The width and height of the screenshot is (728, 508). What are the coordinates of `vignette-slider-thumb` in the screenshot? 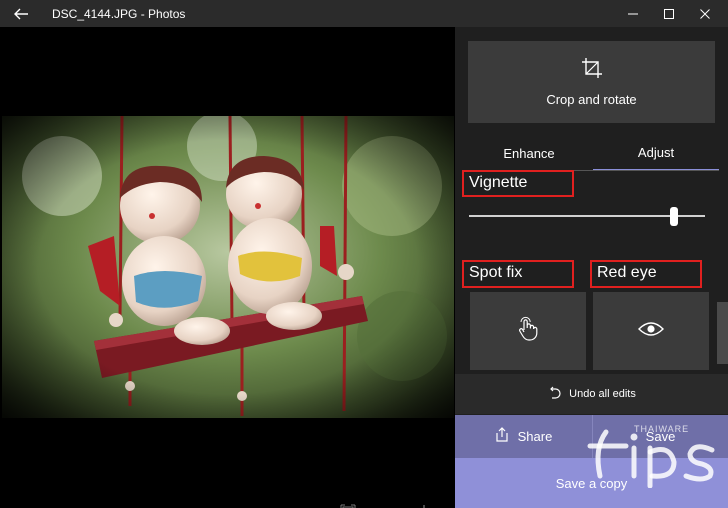 It's located at (674, 216).